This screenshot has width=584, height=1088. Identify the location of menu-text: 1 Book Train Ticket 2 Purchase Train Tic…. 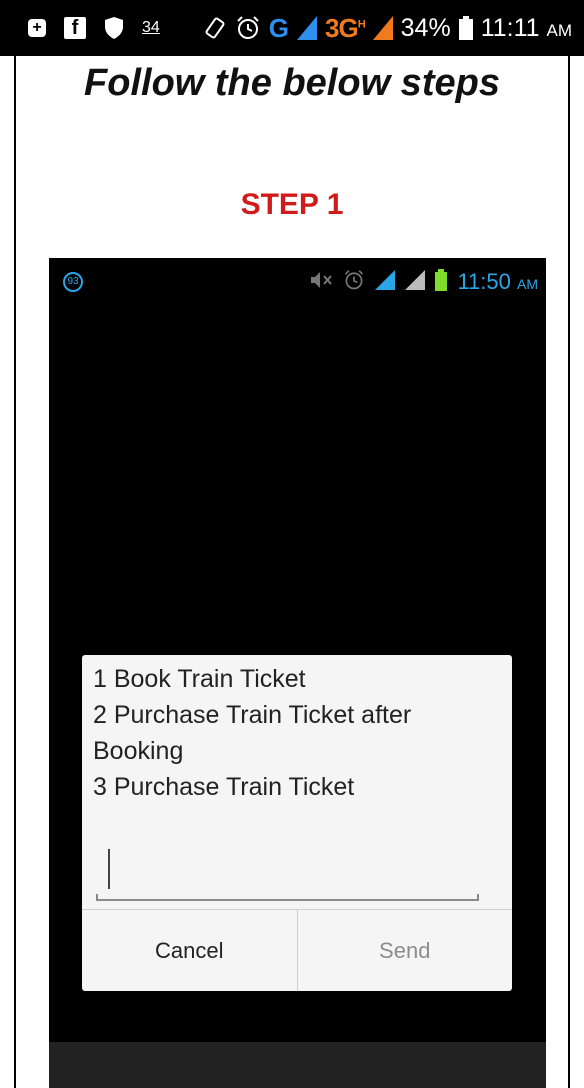
(298, 733).